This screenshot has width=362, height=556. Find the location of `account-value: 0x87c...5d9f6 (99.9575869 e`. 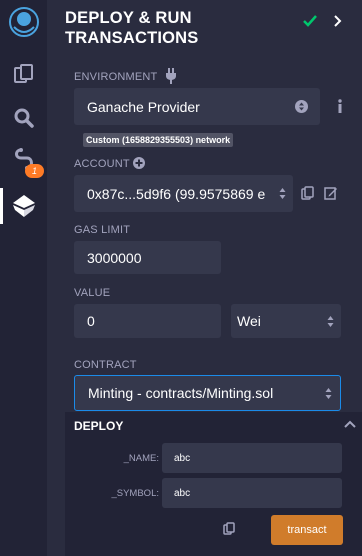

account-value: 0x87c...5d9f6 (99.9575869 e is located at coordinates (176, 193).